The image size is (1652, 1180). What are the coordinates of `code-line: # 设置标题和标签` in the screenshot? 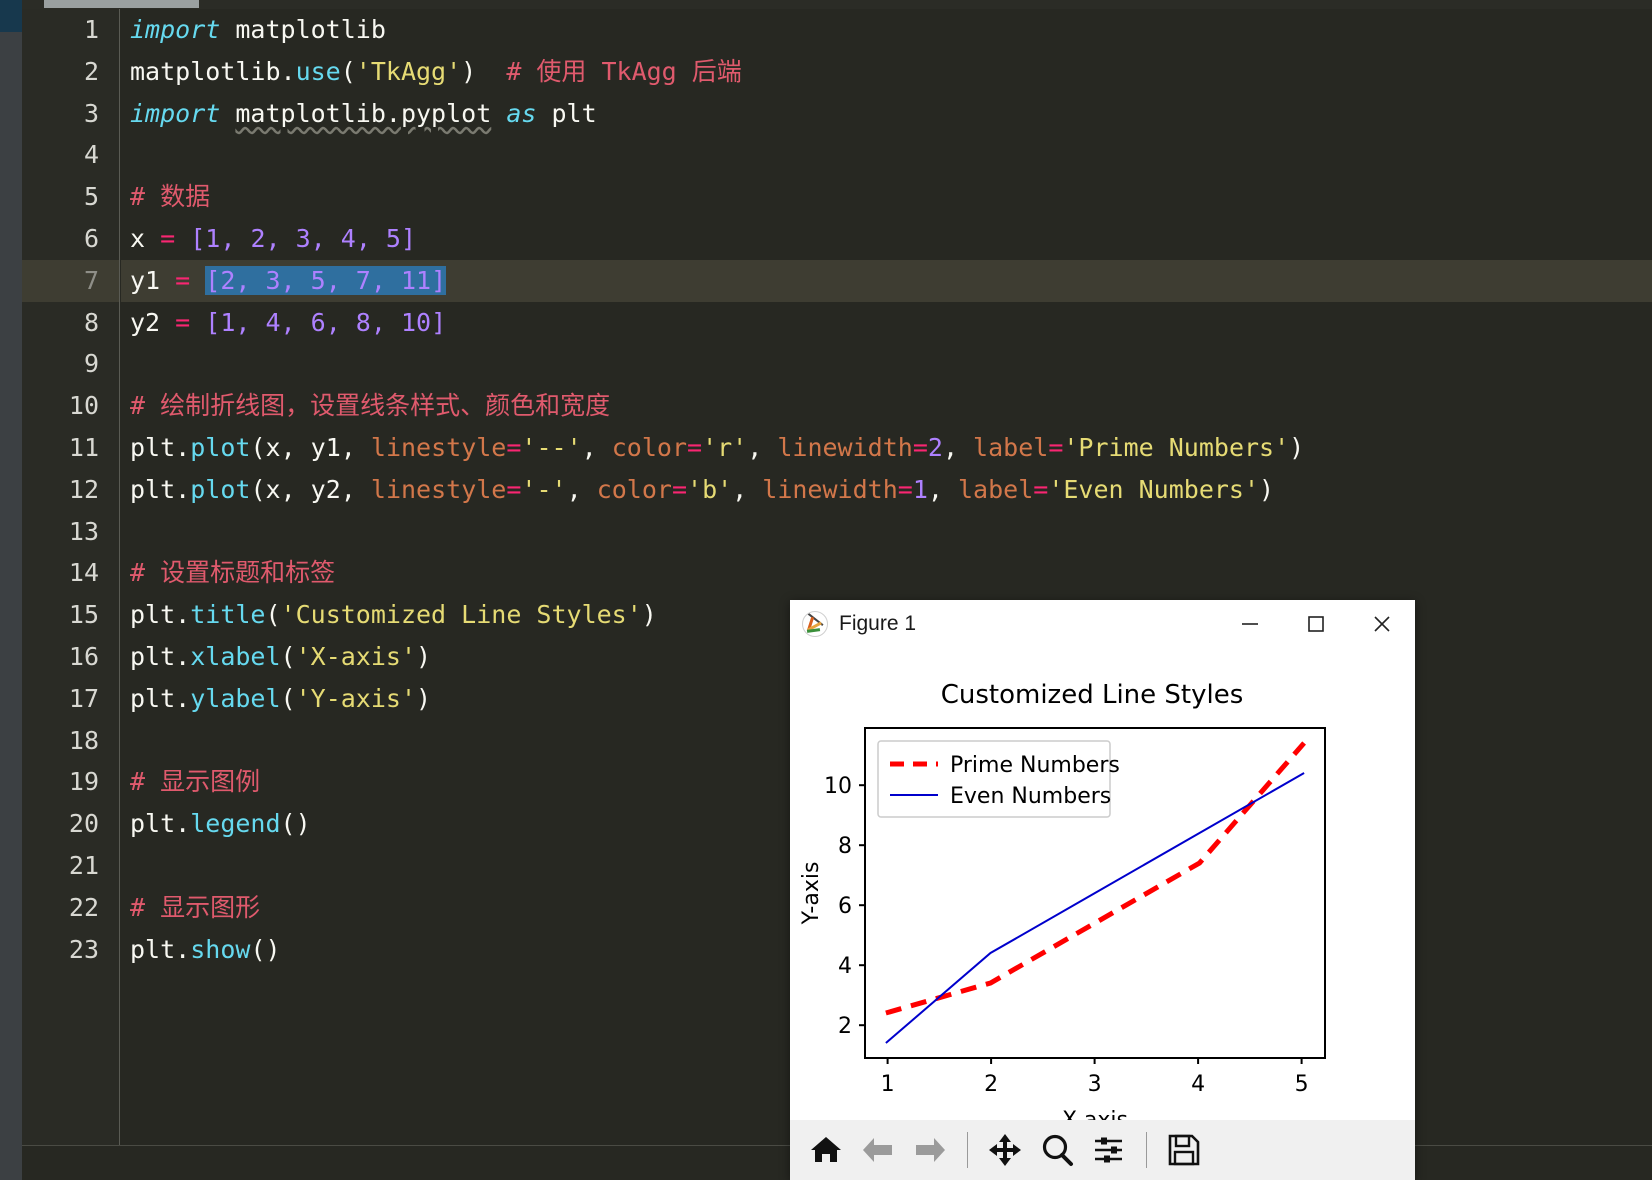 It's located at (886, 573).